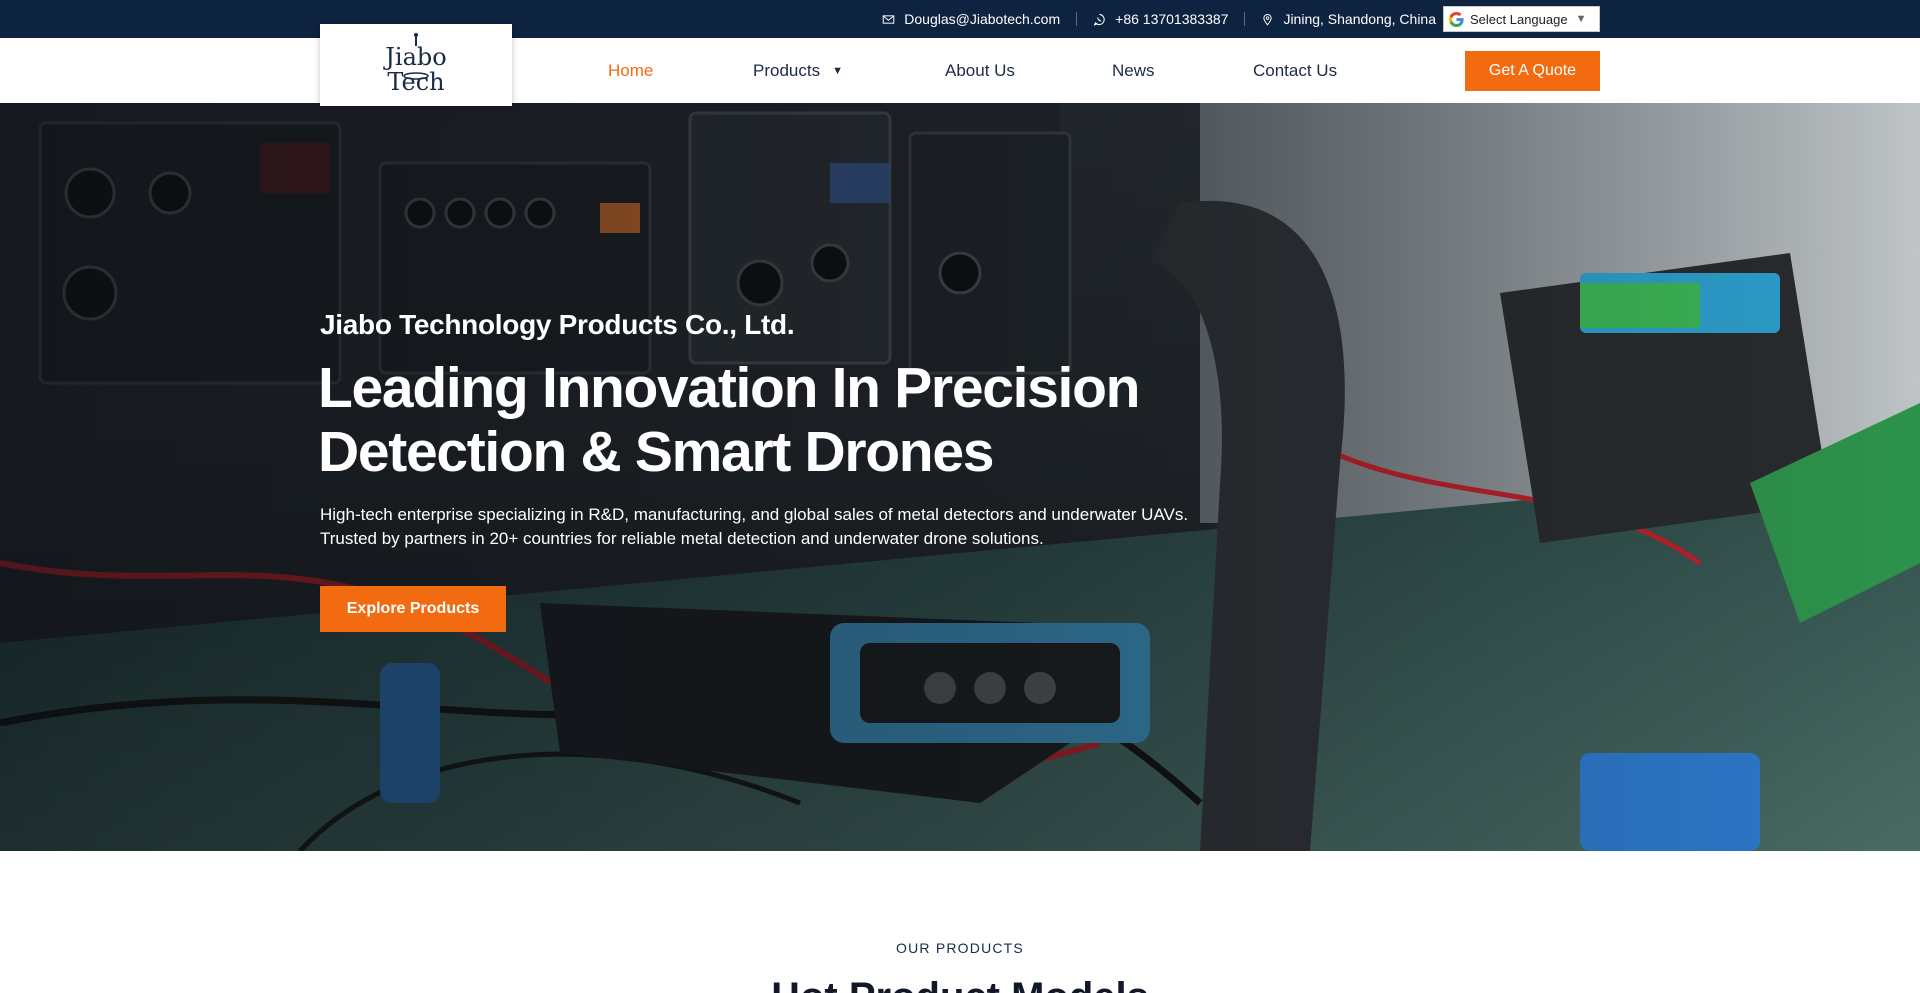  What do you see at coordinates (1519, 19) in the screenshot?
I see `language-label: Select Language` at bounding box center [1519, 19].